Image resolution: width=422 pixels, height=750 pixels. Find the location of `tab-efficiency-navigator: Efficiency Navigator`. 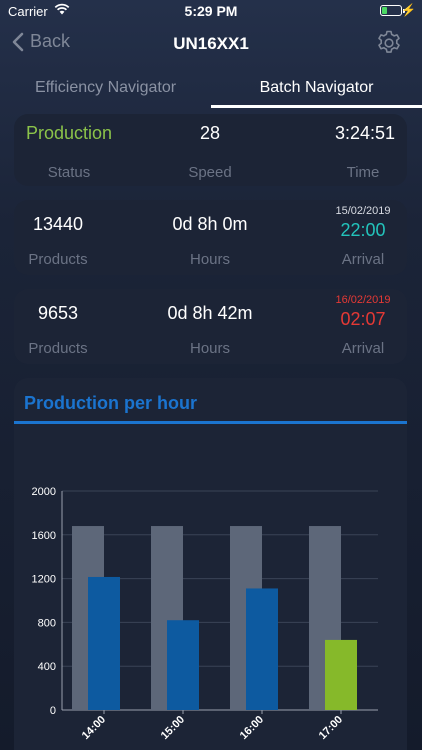

tab-efficiency-navigator: Efficiency Navigator is located at coordinates (105, 88).